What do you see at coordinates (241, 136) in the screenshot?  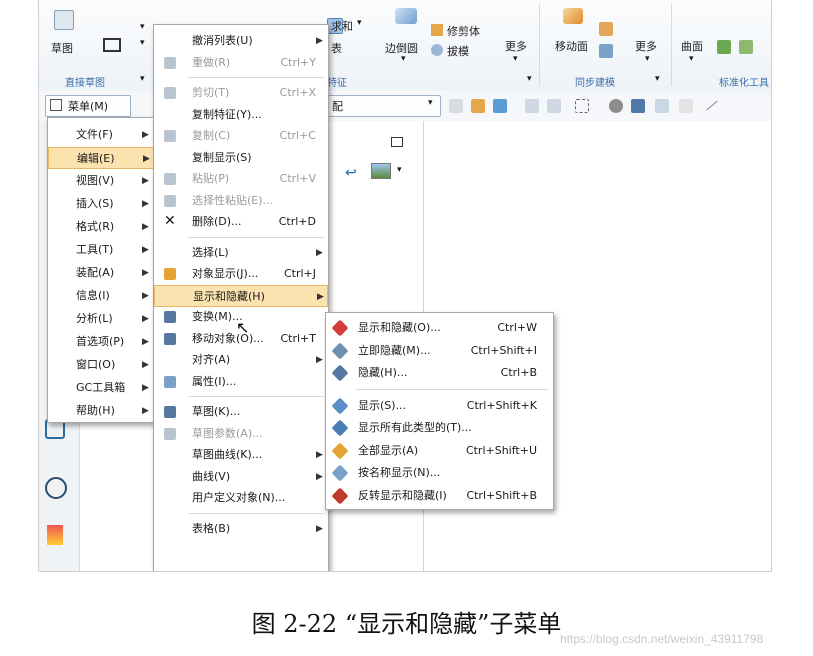 I see `edit-menu-item: 复制(C) Ctrl+C` at bounding box center [241, 136].